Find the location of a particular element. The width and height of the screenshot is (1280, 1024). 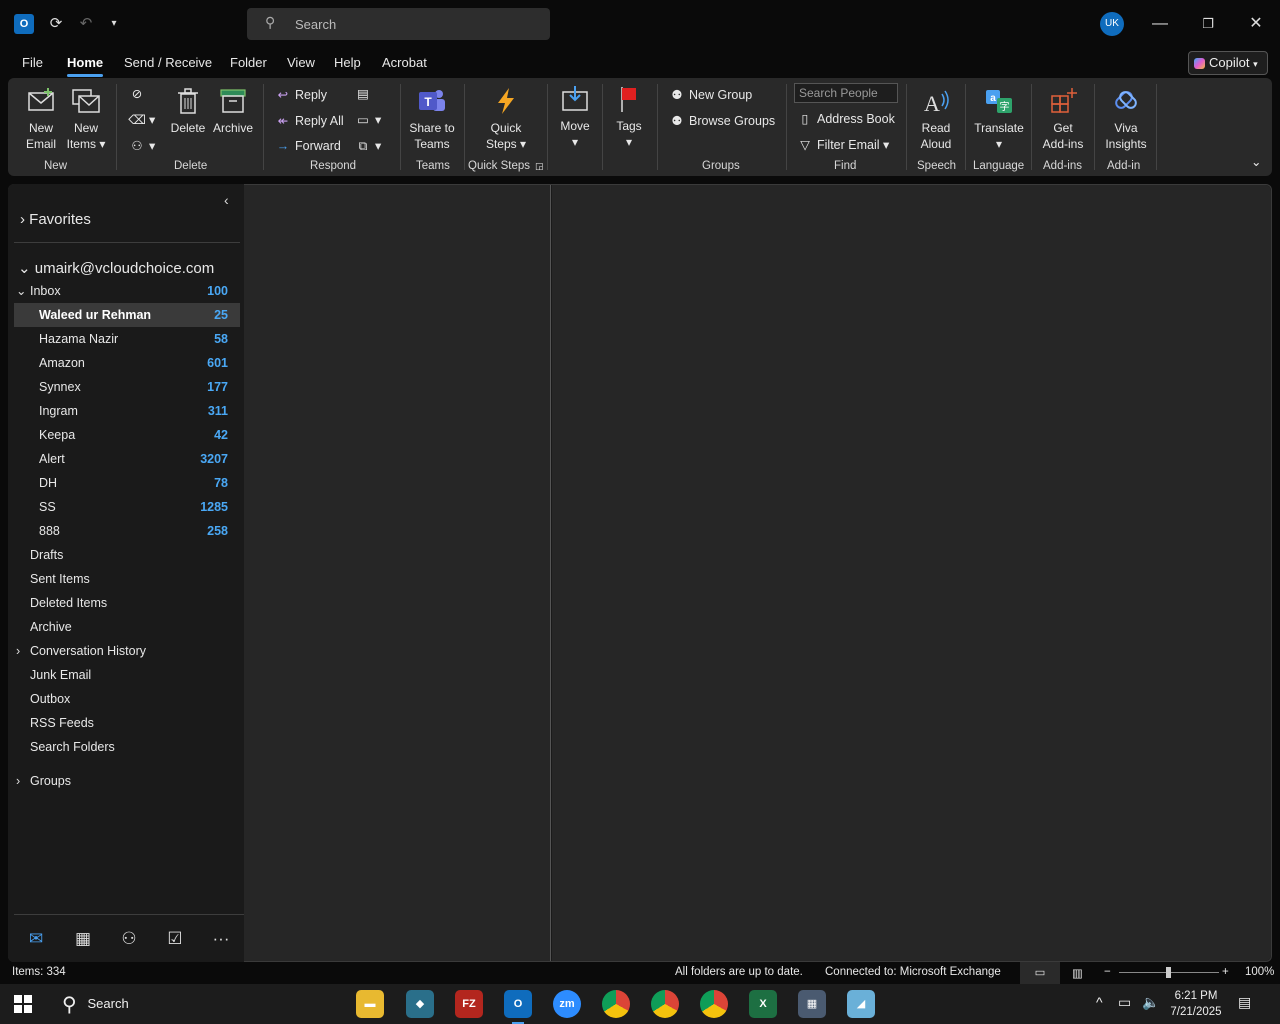

folder-item: Drafts is located at coordinates (127, 555).